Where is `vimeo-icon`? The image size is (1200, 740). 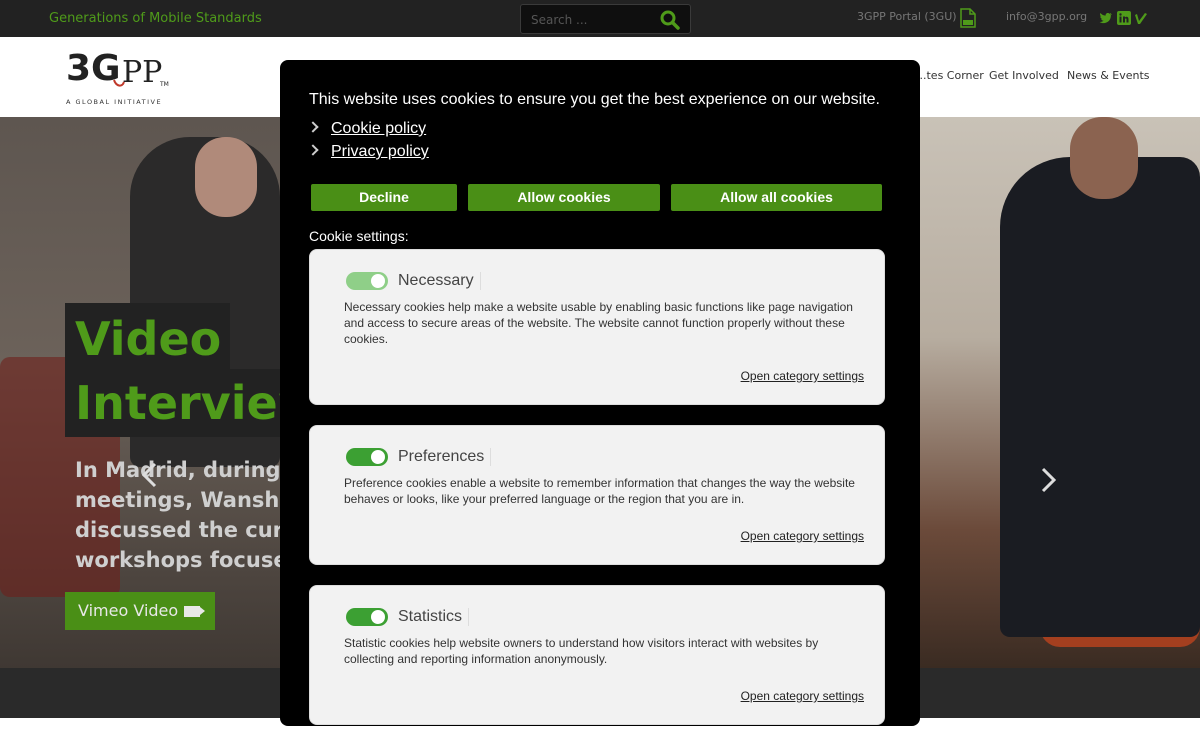 vimeo-icon is located at coordinates (1141, 18).